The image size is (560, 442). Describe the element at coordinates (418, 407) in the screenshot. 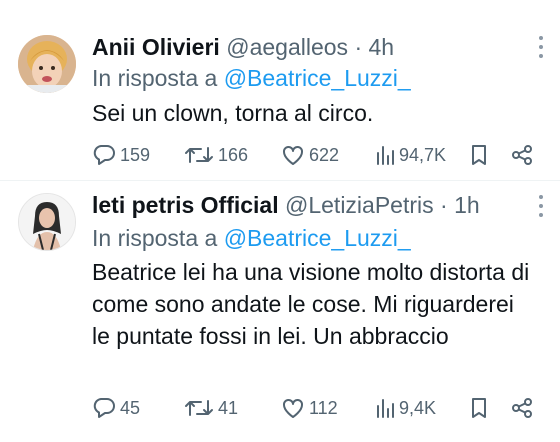

I see `views-count: 9,4K` at that location.